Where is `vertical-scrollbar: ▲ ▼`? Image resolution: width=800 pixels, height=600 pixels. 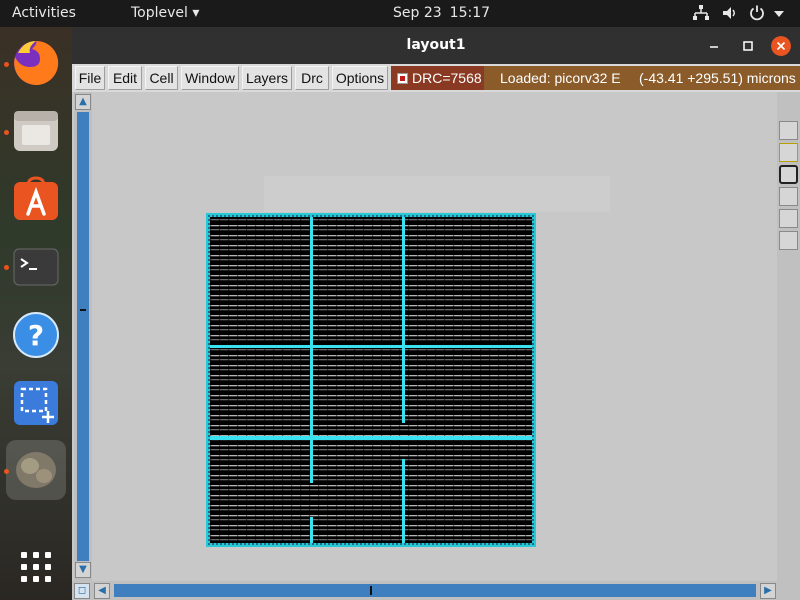 vertical-scrollbar: ▲ ▼ is located at coordinates (83, 336).